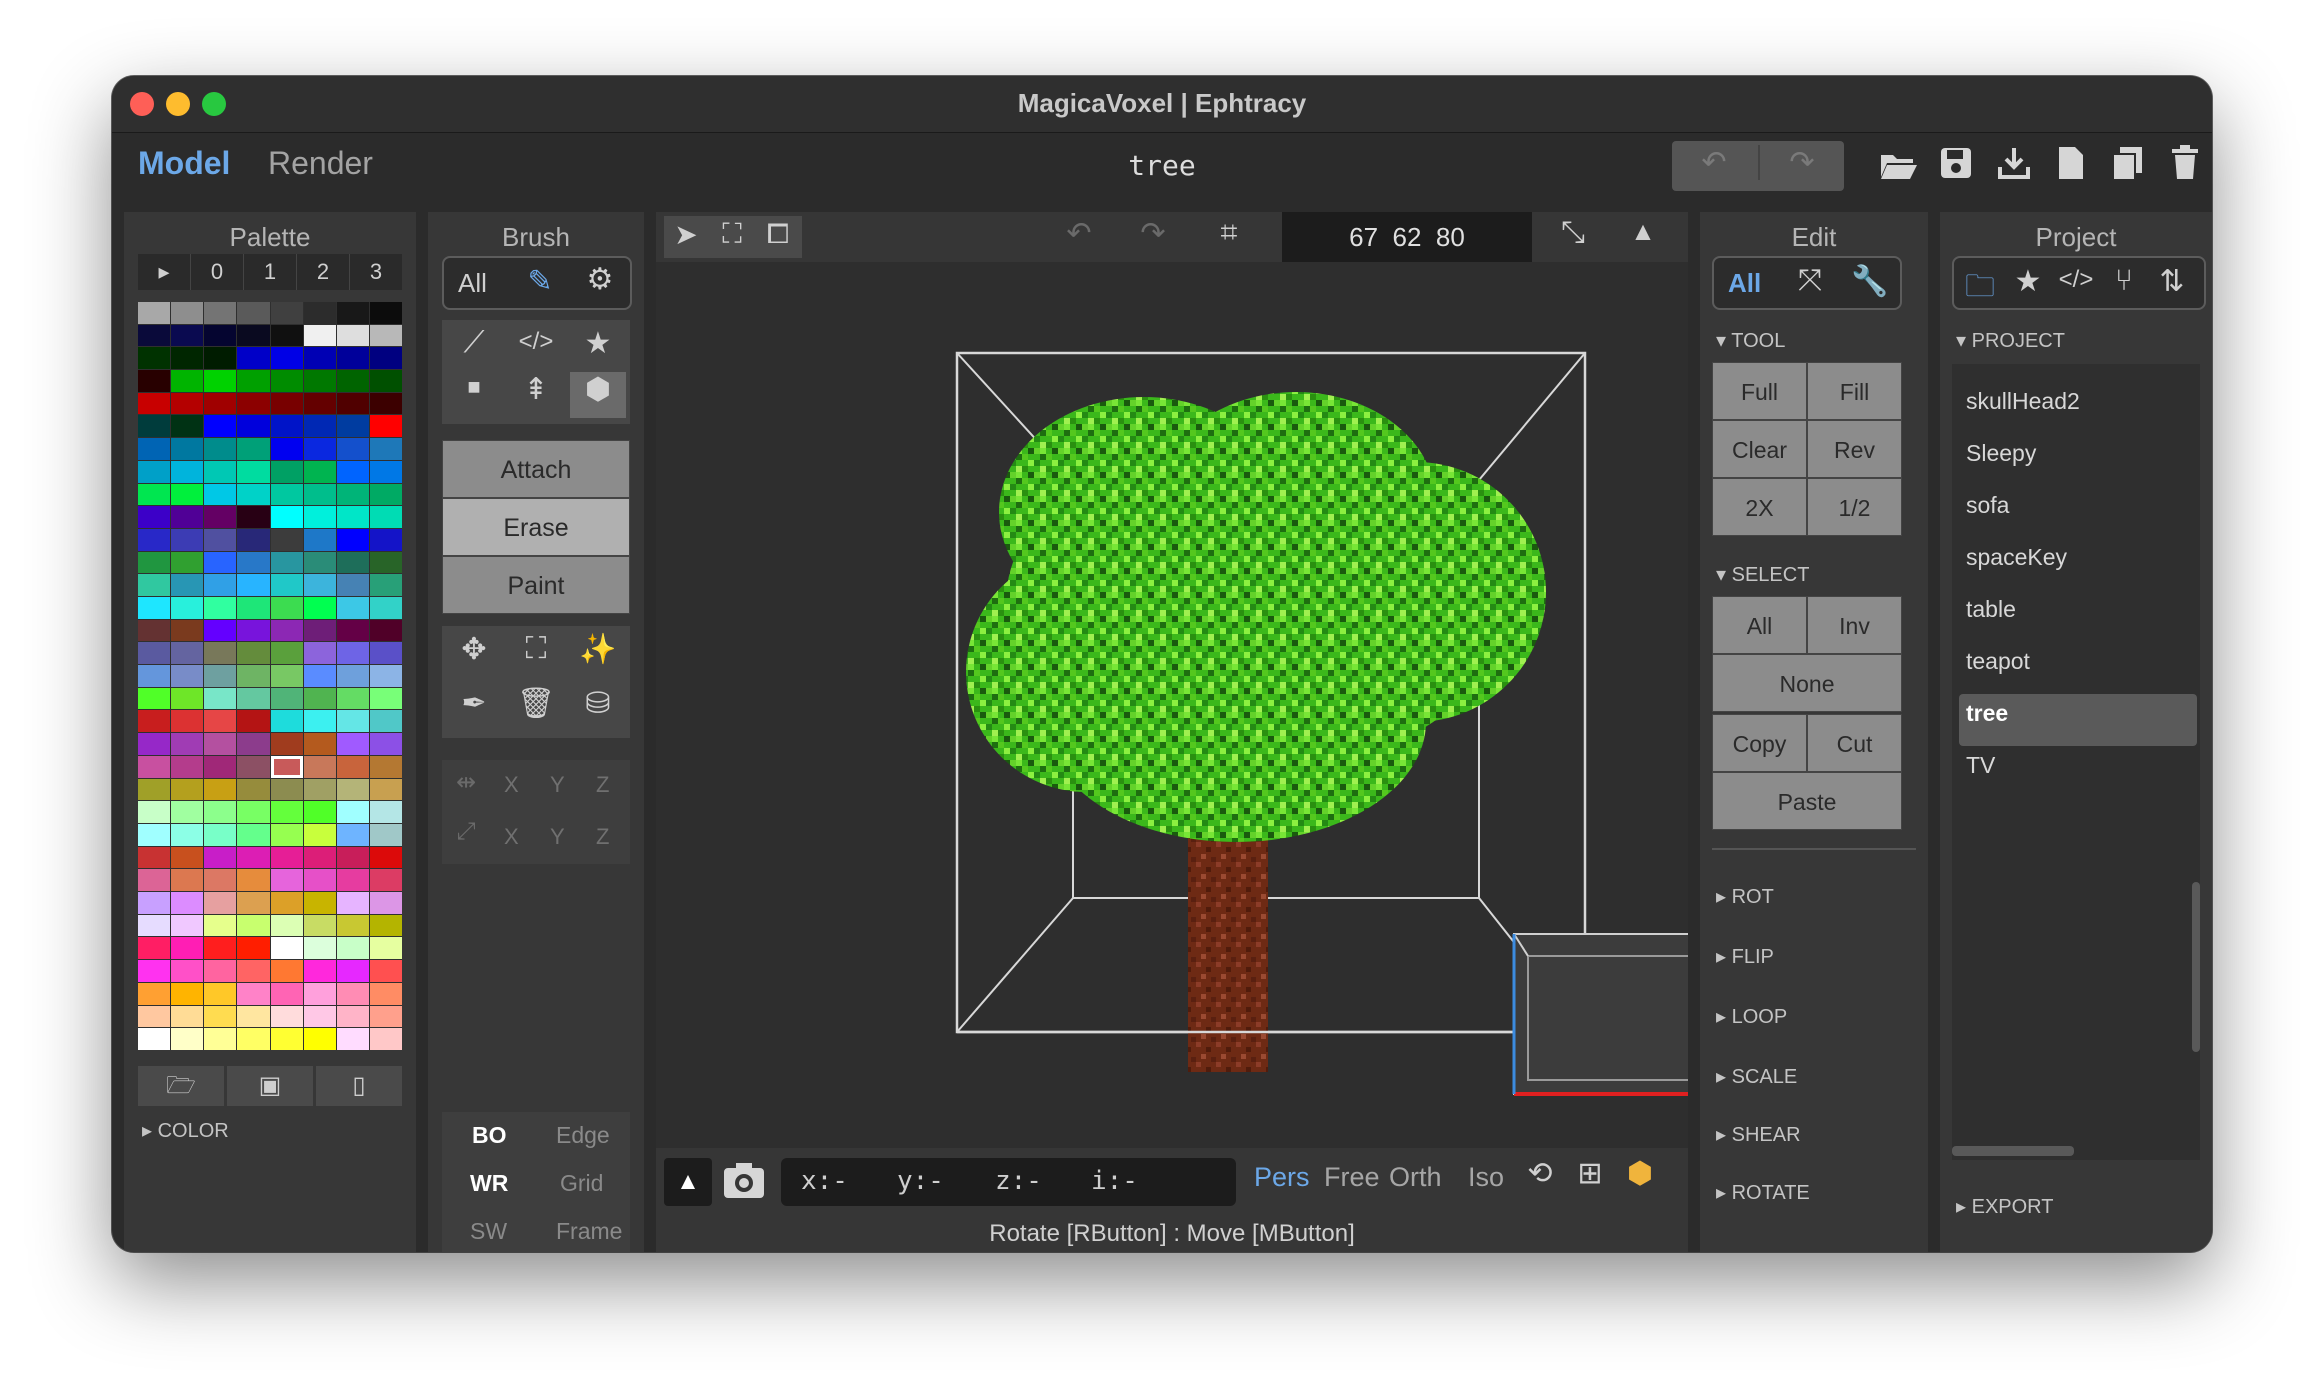 This screenshot has height=1400, width=2324. What do you see at coordinates (581, 1183) in the screenshot?
I see `option-grid: Grid` at bounding box center [581, 1183].